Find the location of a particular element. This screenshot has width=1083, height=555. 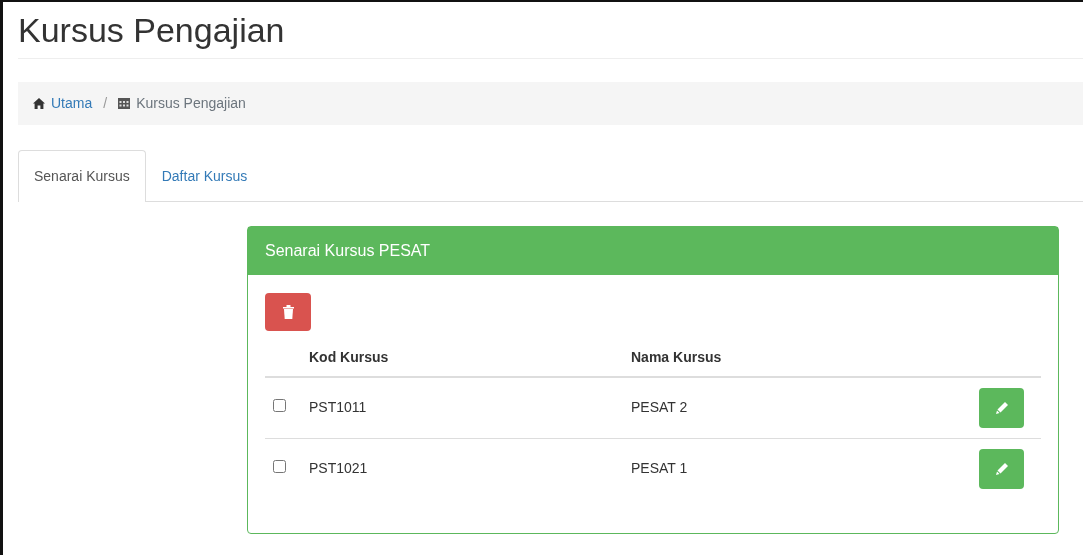

trash-icon is located at coordinates (288, 311).